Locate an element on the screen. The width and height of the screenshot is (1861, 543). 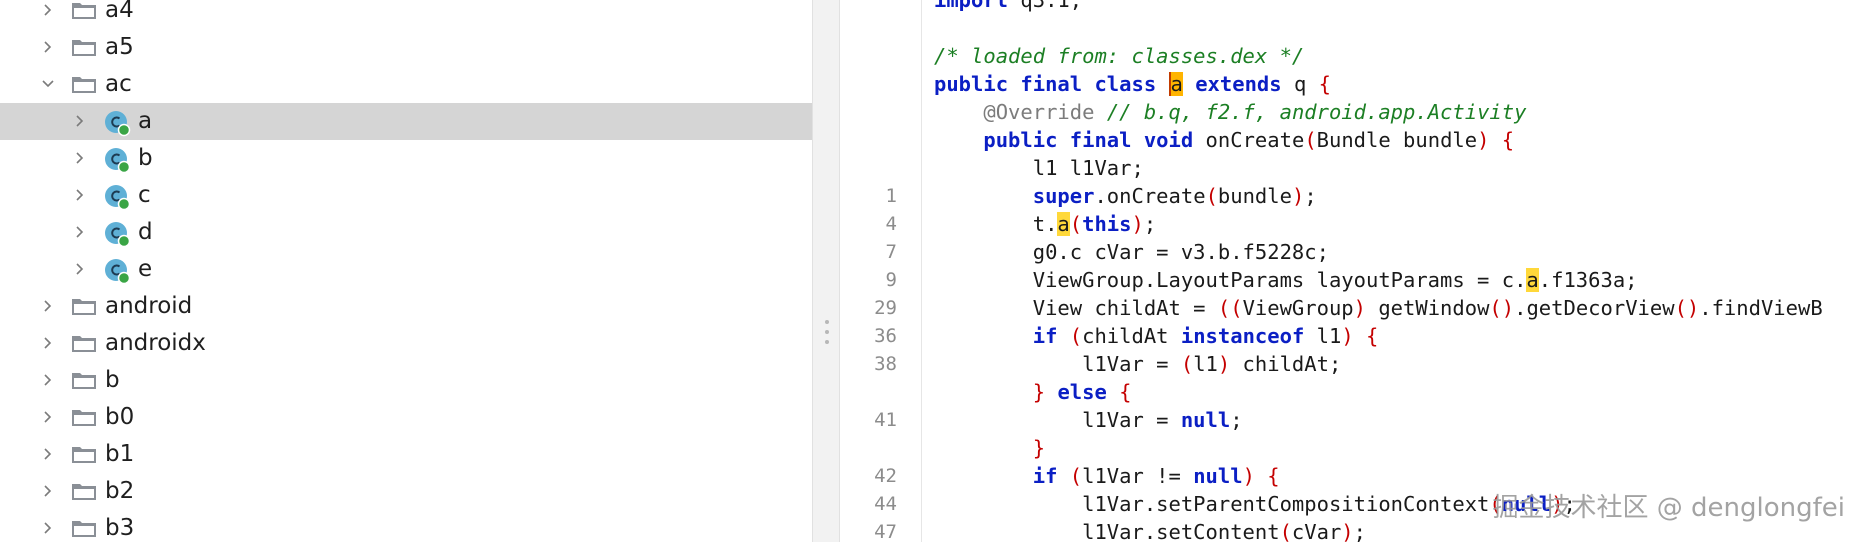
code-keyword: null is located at coordinates (1218, 476).